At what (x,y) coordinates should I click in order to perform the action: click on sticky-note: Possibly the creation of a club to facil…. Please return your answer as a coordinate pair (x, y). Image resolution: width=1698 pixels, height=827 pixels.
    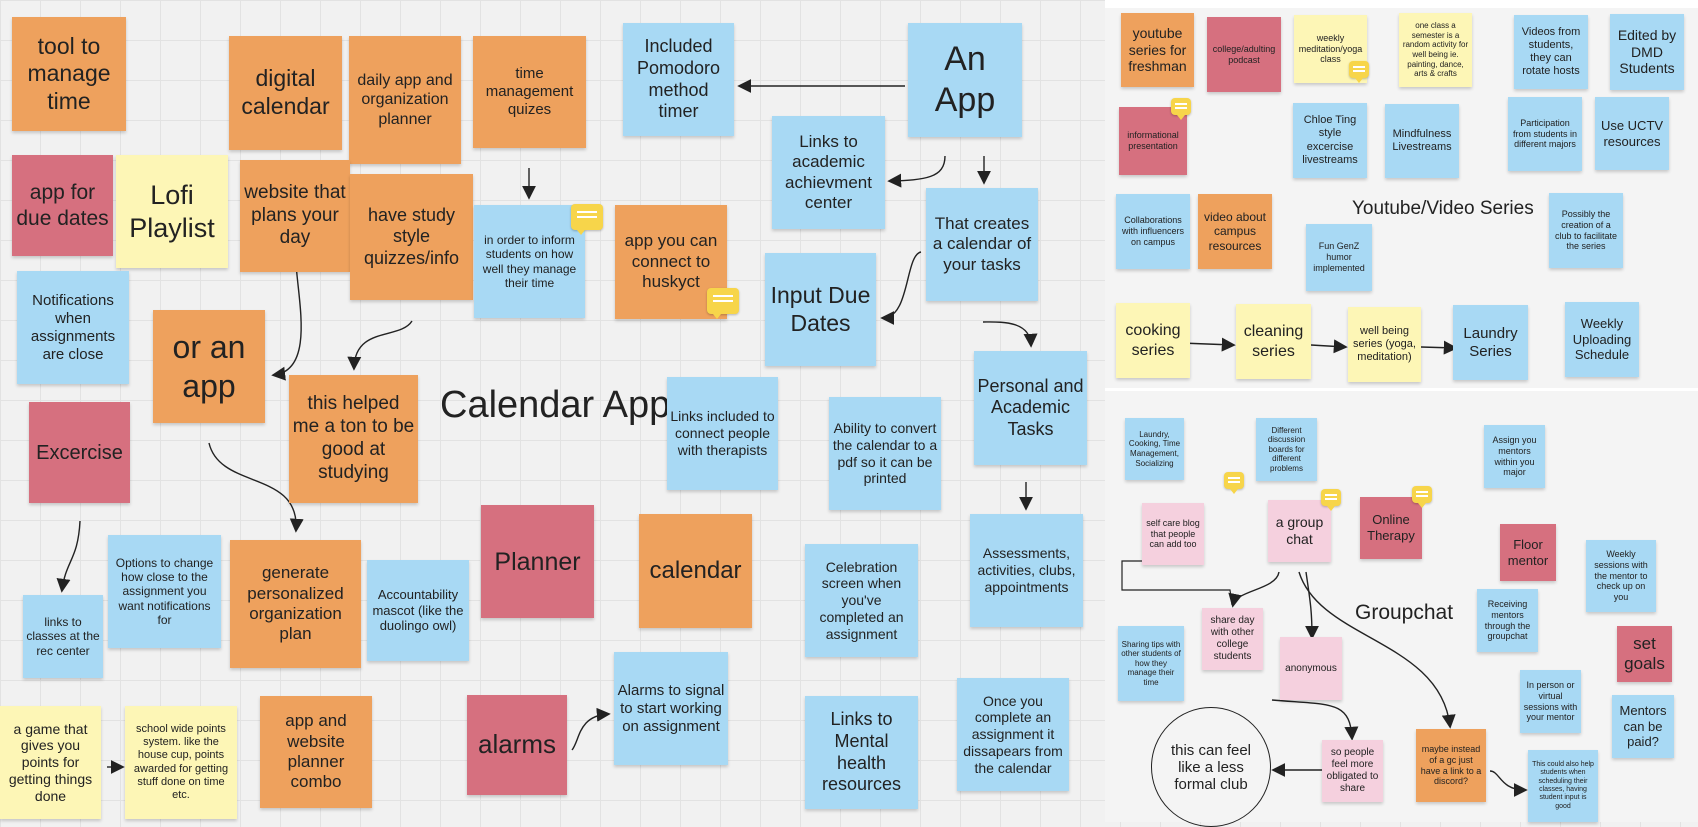
    Looking at the image, I should click on (1586, 230).